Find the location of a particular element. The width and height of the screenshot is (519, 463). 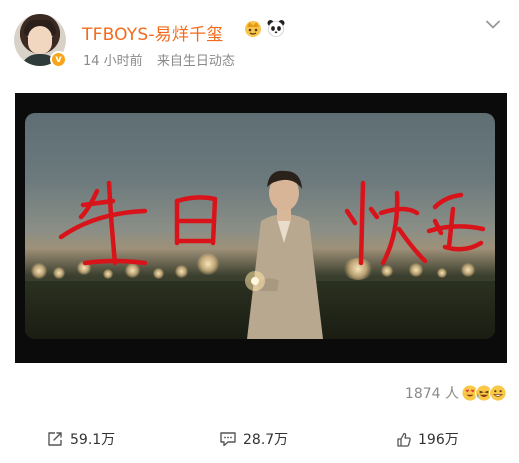

verified-badge: v is located at coordinates (58, 59).